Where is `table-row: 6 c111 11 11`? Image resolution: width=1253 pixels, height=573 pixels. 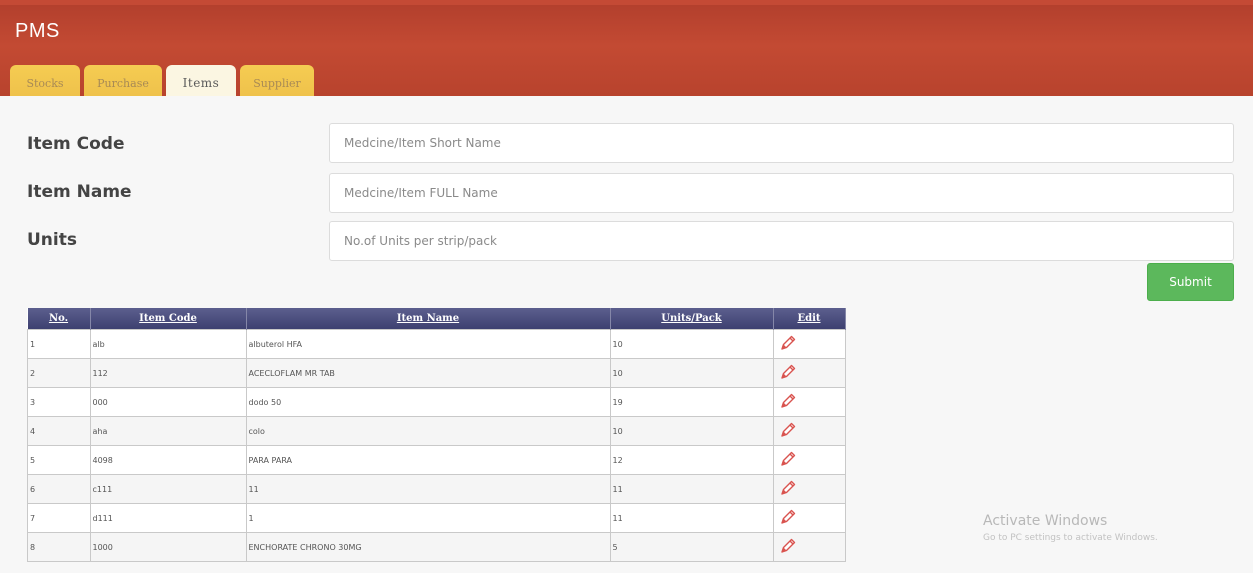 table-row: 6 c111 11 11 is located at coordinates (436, 489).